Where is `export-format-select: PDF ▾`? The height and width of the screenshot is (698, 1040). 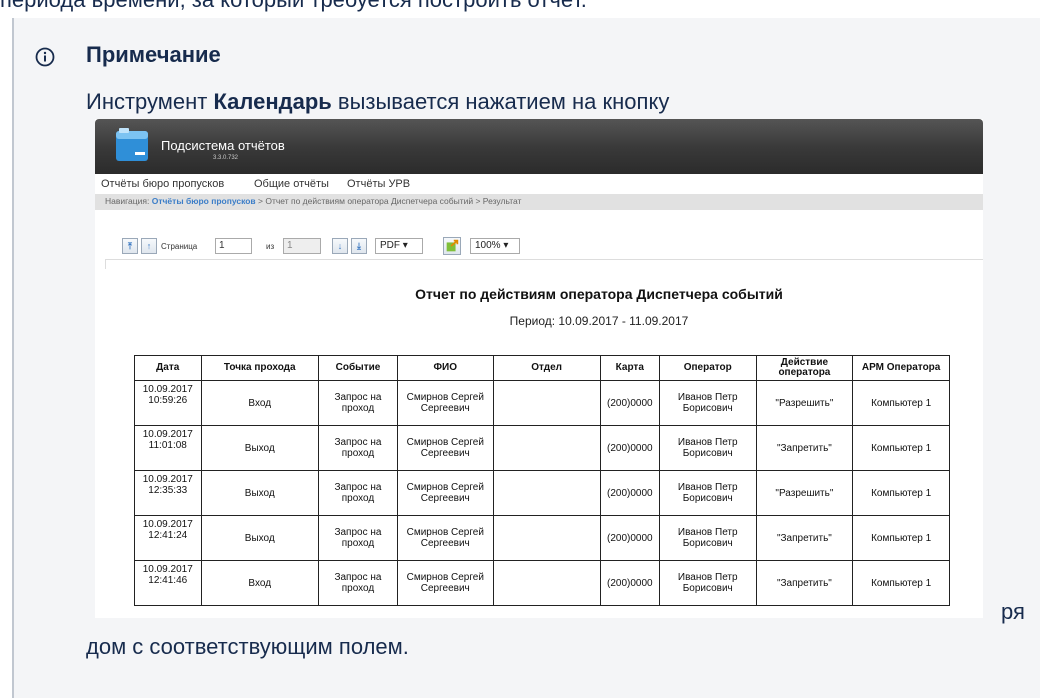 export-format-select: PDF ▾ is located at coordinates (399, 246).